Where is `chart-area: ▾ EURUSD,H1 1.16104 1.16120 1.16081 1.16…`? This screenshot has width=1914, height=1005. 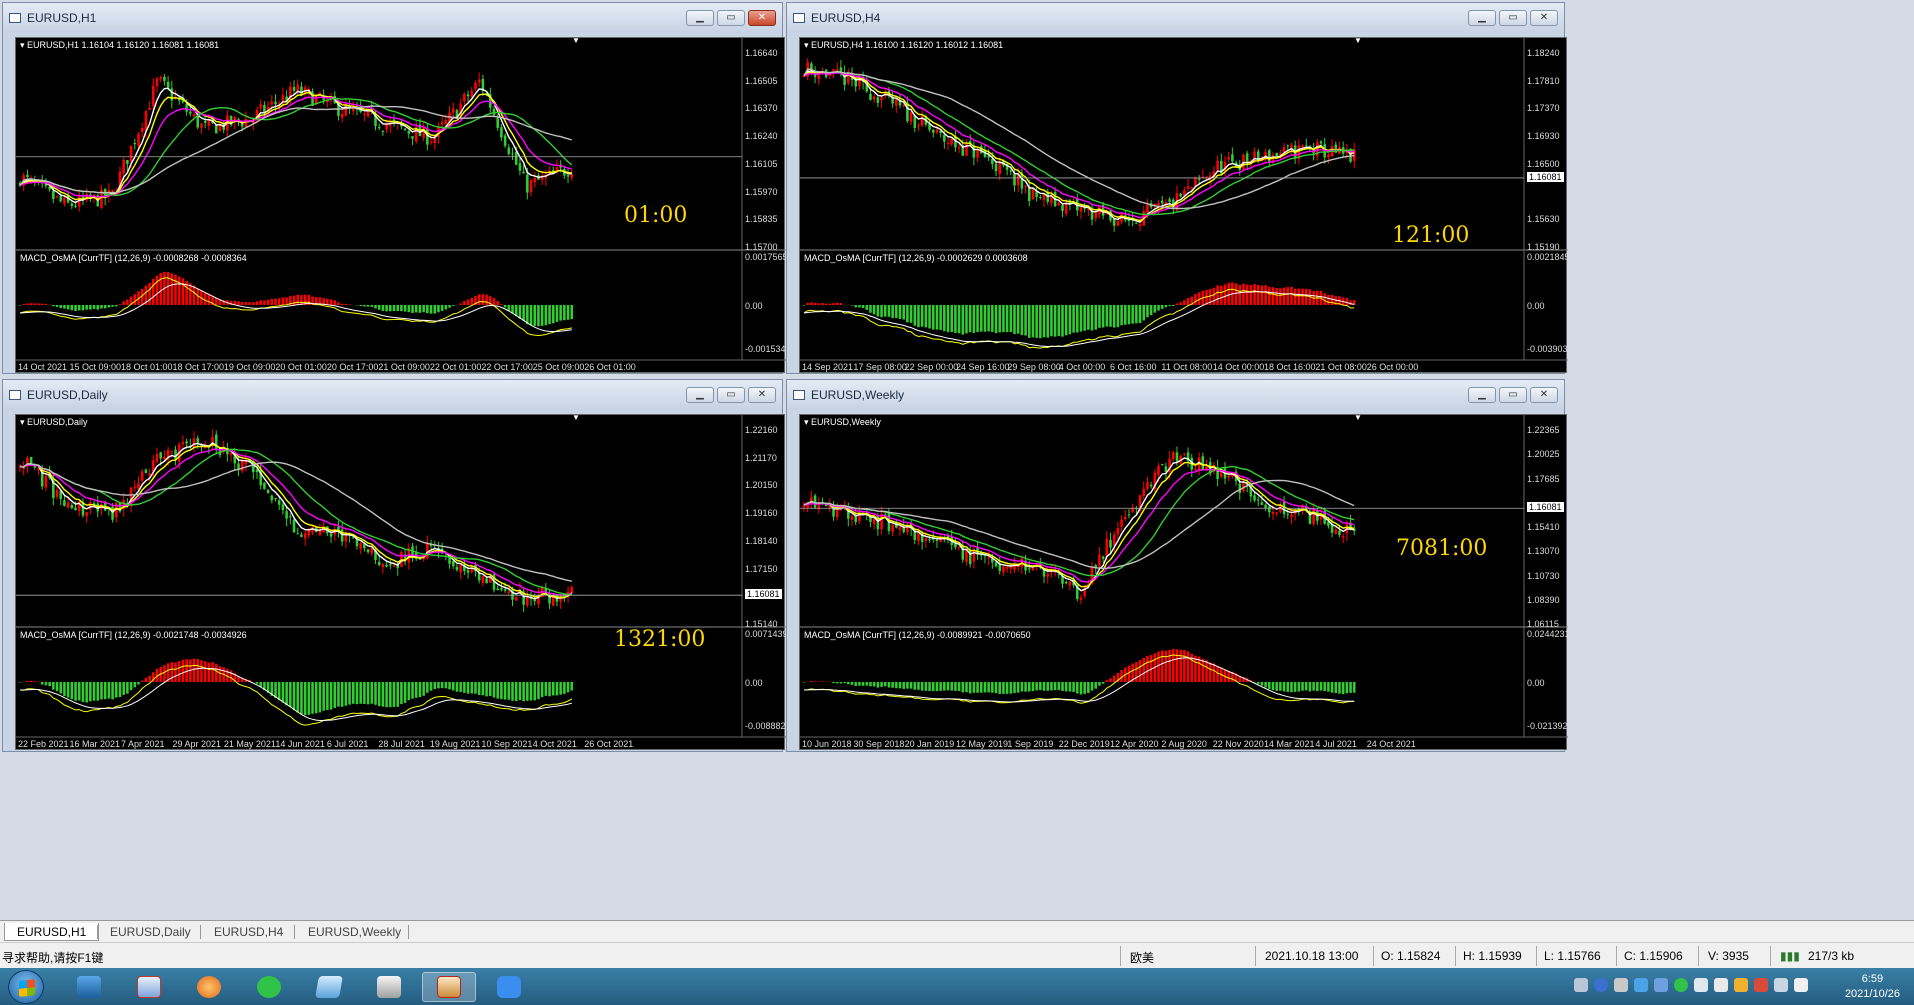
chart-area: ▾ EURUSD,H1 1.16104 1.16120 1.16081 1.16… is located at coordinates (401, 204).